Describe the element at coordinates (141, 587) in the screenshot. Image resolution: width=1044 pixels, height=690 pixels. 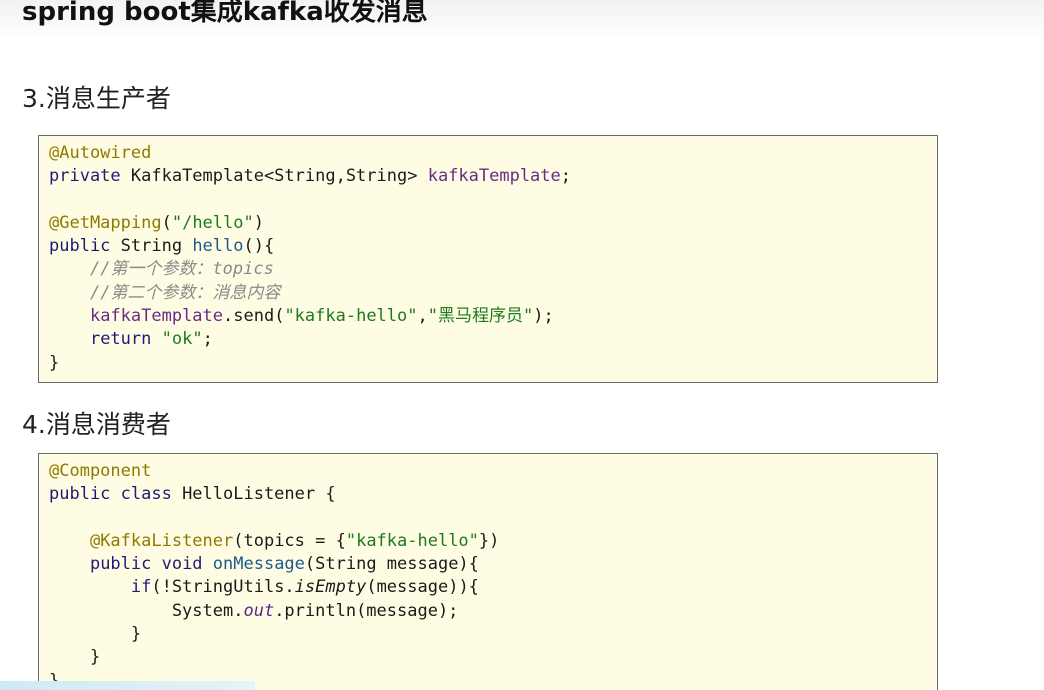
I see `code-token: if` at that location.